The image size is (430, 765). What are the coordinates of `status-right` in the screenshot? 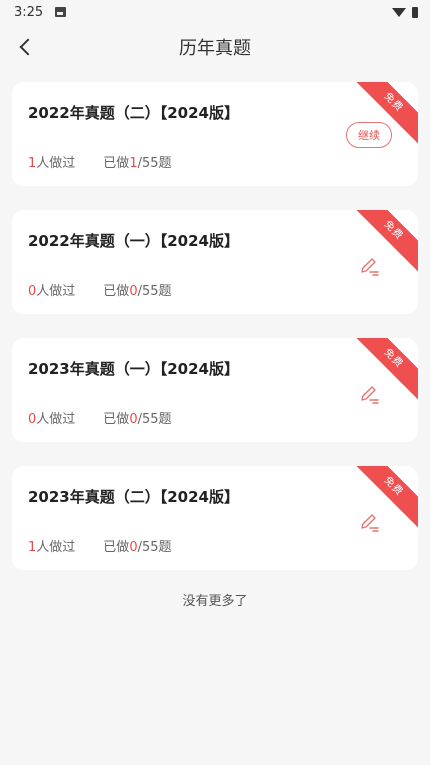 It's located at (405, 12).